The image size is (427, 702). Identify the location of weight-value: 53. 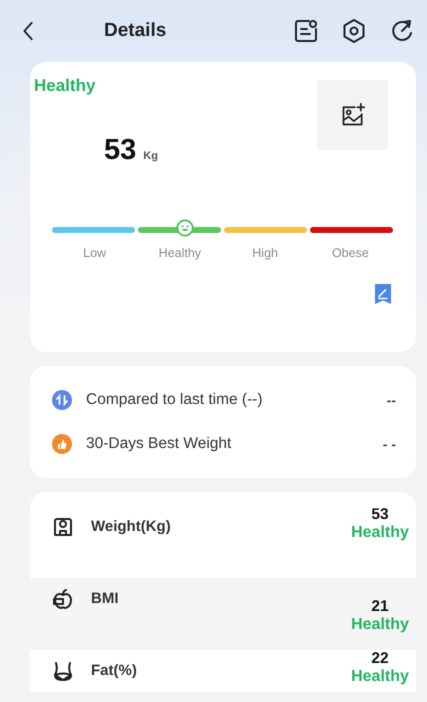
(120, 150).